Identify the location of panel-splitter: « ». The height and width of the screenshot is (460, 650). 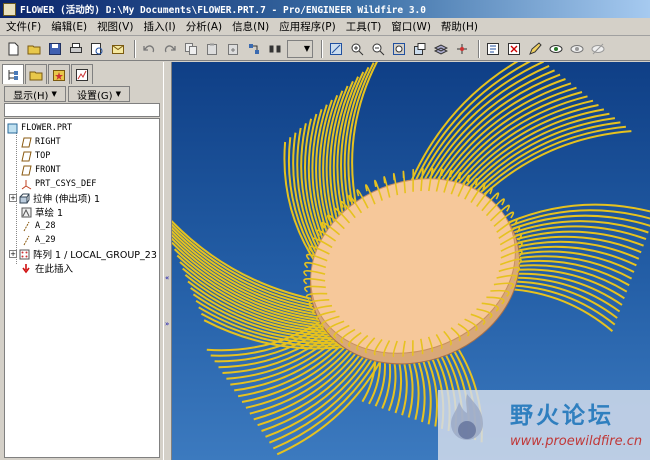
(167, 261).